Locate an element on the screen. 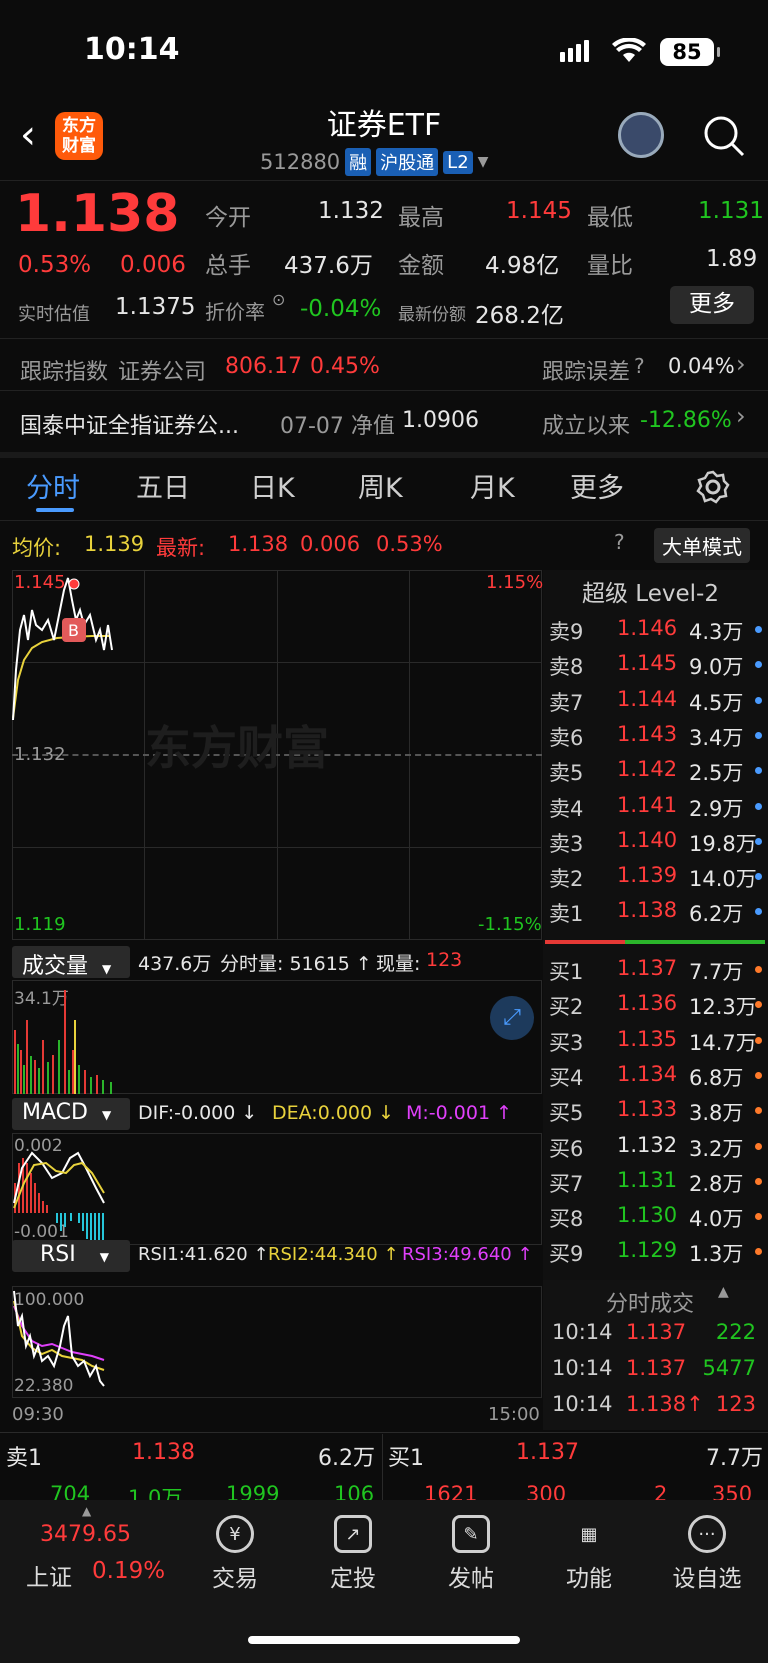 The height and width of the screenshot is (1663, 768). tab-intraday: 分时 is located at coordinates (53, 485).